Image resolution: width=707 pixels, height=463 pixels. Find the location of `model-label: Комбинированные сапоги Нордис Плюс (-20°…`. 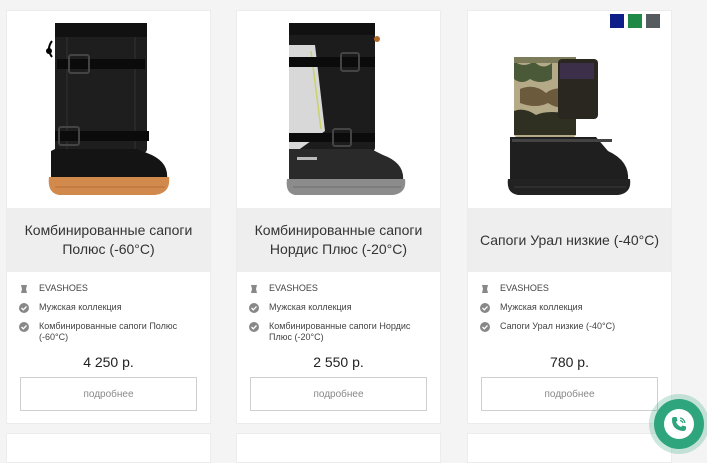

model-label: Комбинированные сапоги Нордис Плюс (-20°… is located at coordinates (340, 331).